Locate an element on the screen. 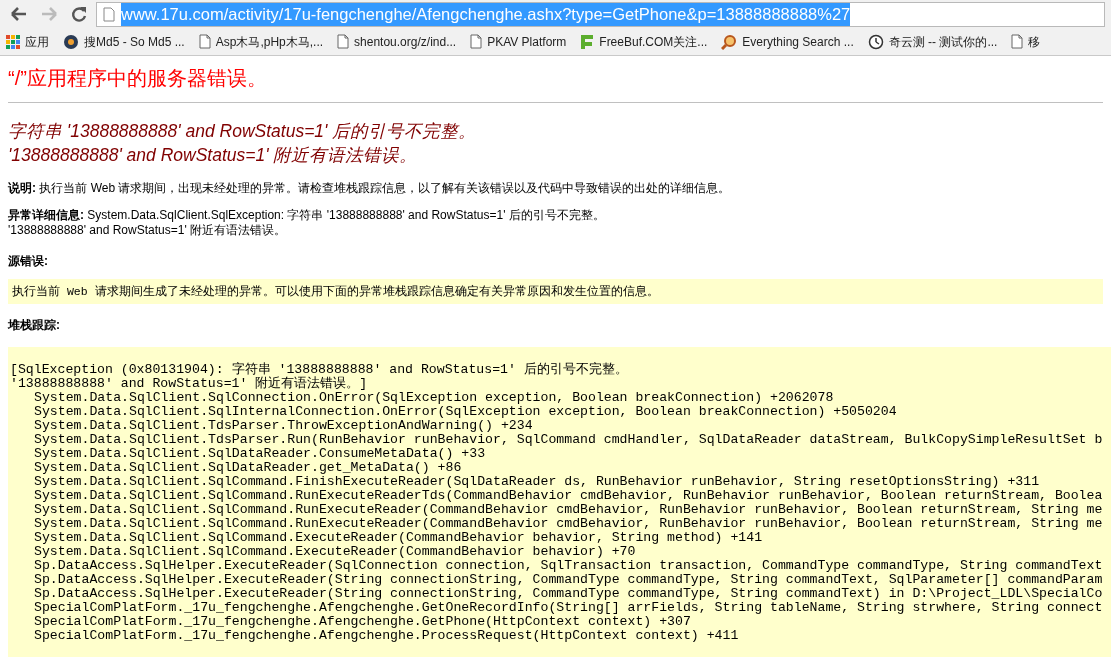  error-message: 字符串 '13888888888' and RowStatus=1' 后的引号不完整。 is located at coordinates (243, 131).